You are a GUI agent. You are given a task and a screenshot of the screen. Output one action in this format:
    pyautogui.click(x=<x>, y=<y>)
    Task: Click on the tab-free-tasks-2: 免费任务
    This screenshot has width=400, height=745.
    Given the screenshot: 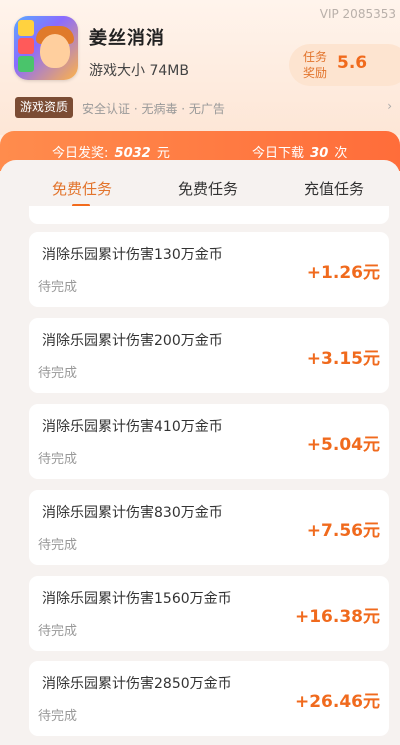 What is the action you would take?
    pyautogui.click(x=208, y=188)
    